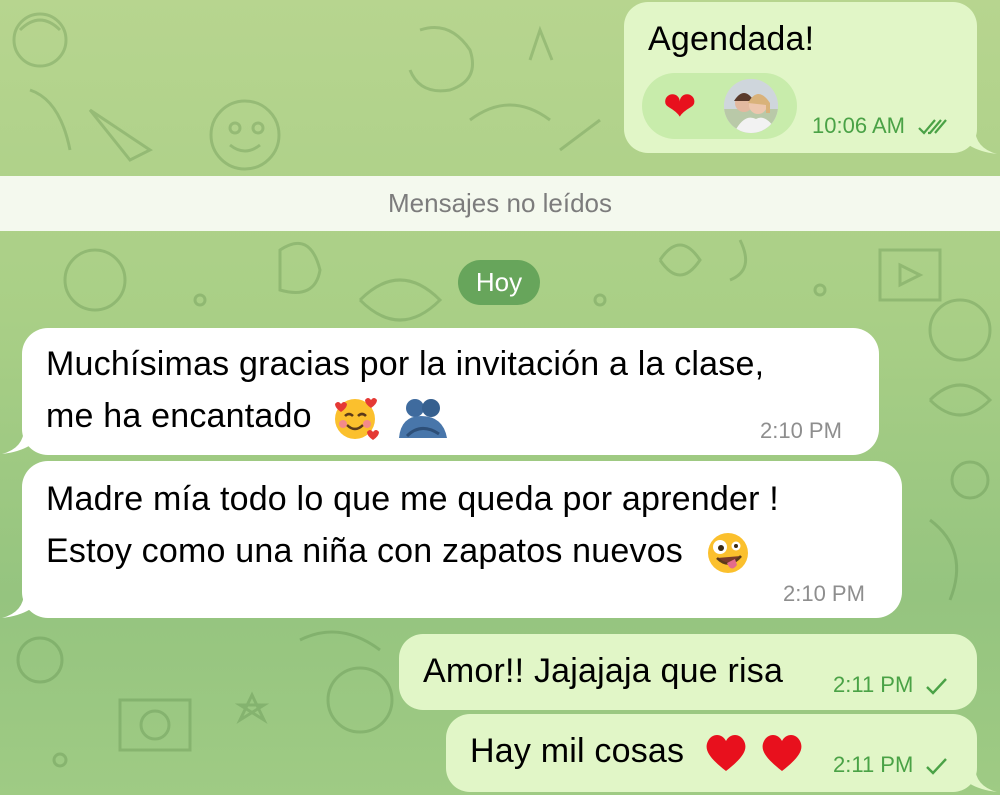 Image resolution: width=1000 pixels, height=795 pixels. I want to click on message-time: 10:06 AM, so click(880, 126).